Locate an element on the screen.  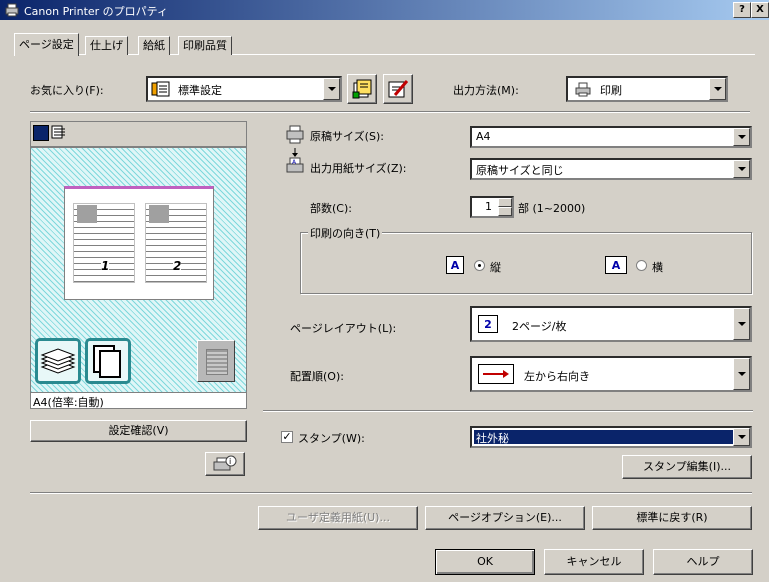
page-number-2: 2 is located at coordinates (177, 266).